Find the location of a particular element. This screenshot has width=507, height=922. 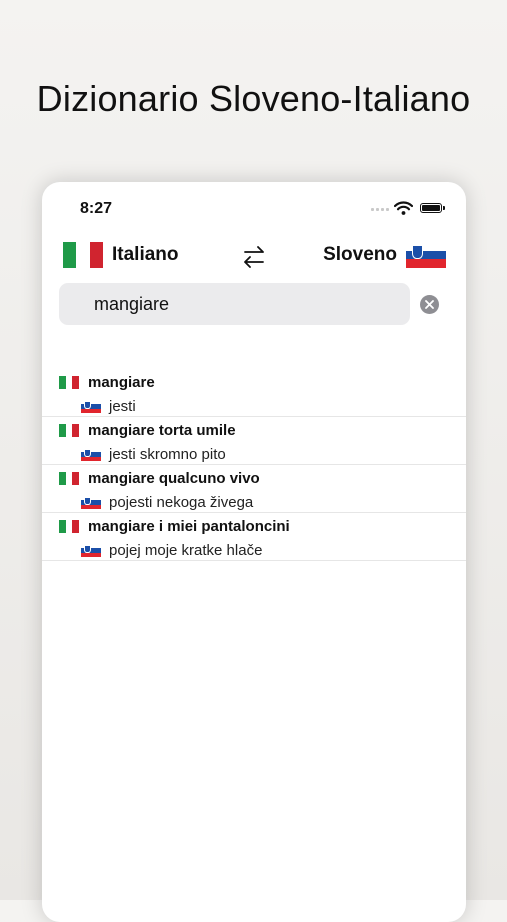

source-language-button: Italiano is located at coordinates (121, 255).